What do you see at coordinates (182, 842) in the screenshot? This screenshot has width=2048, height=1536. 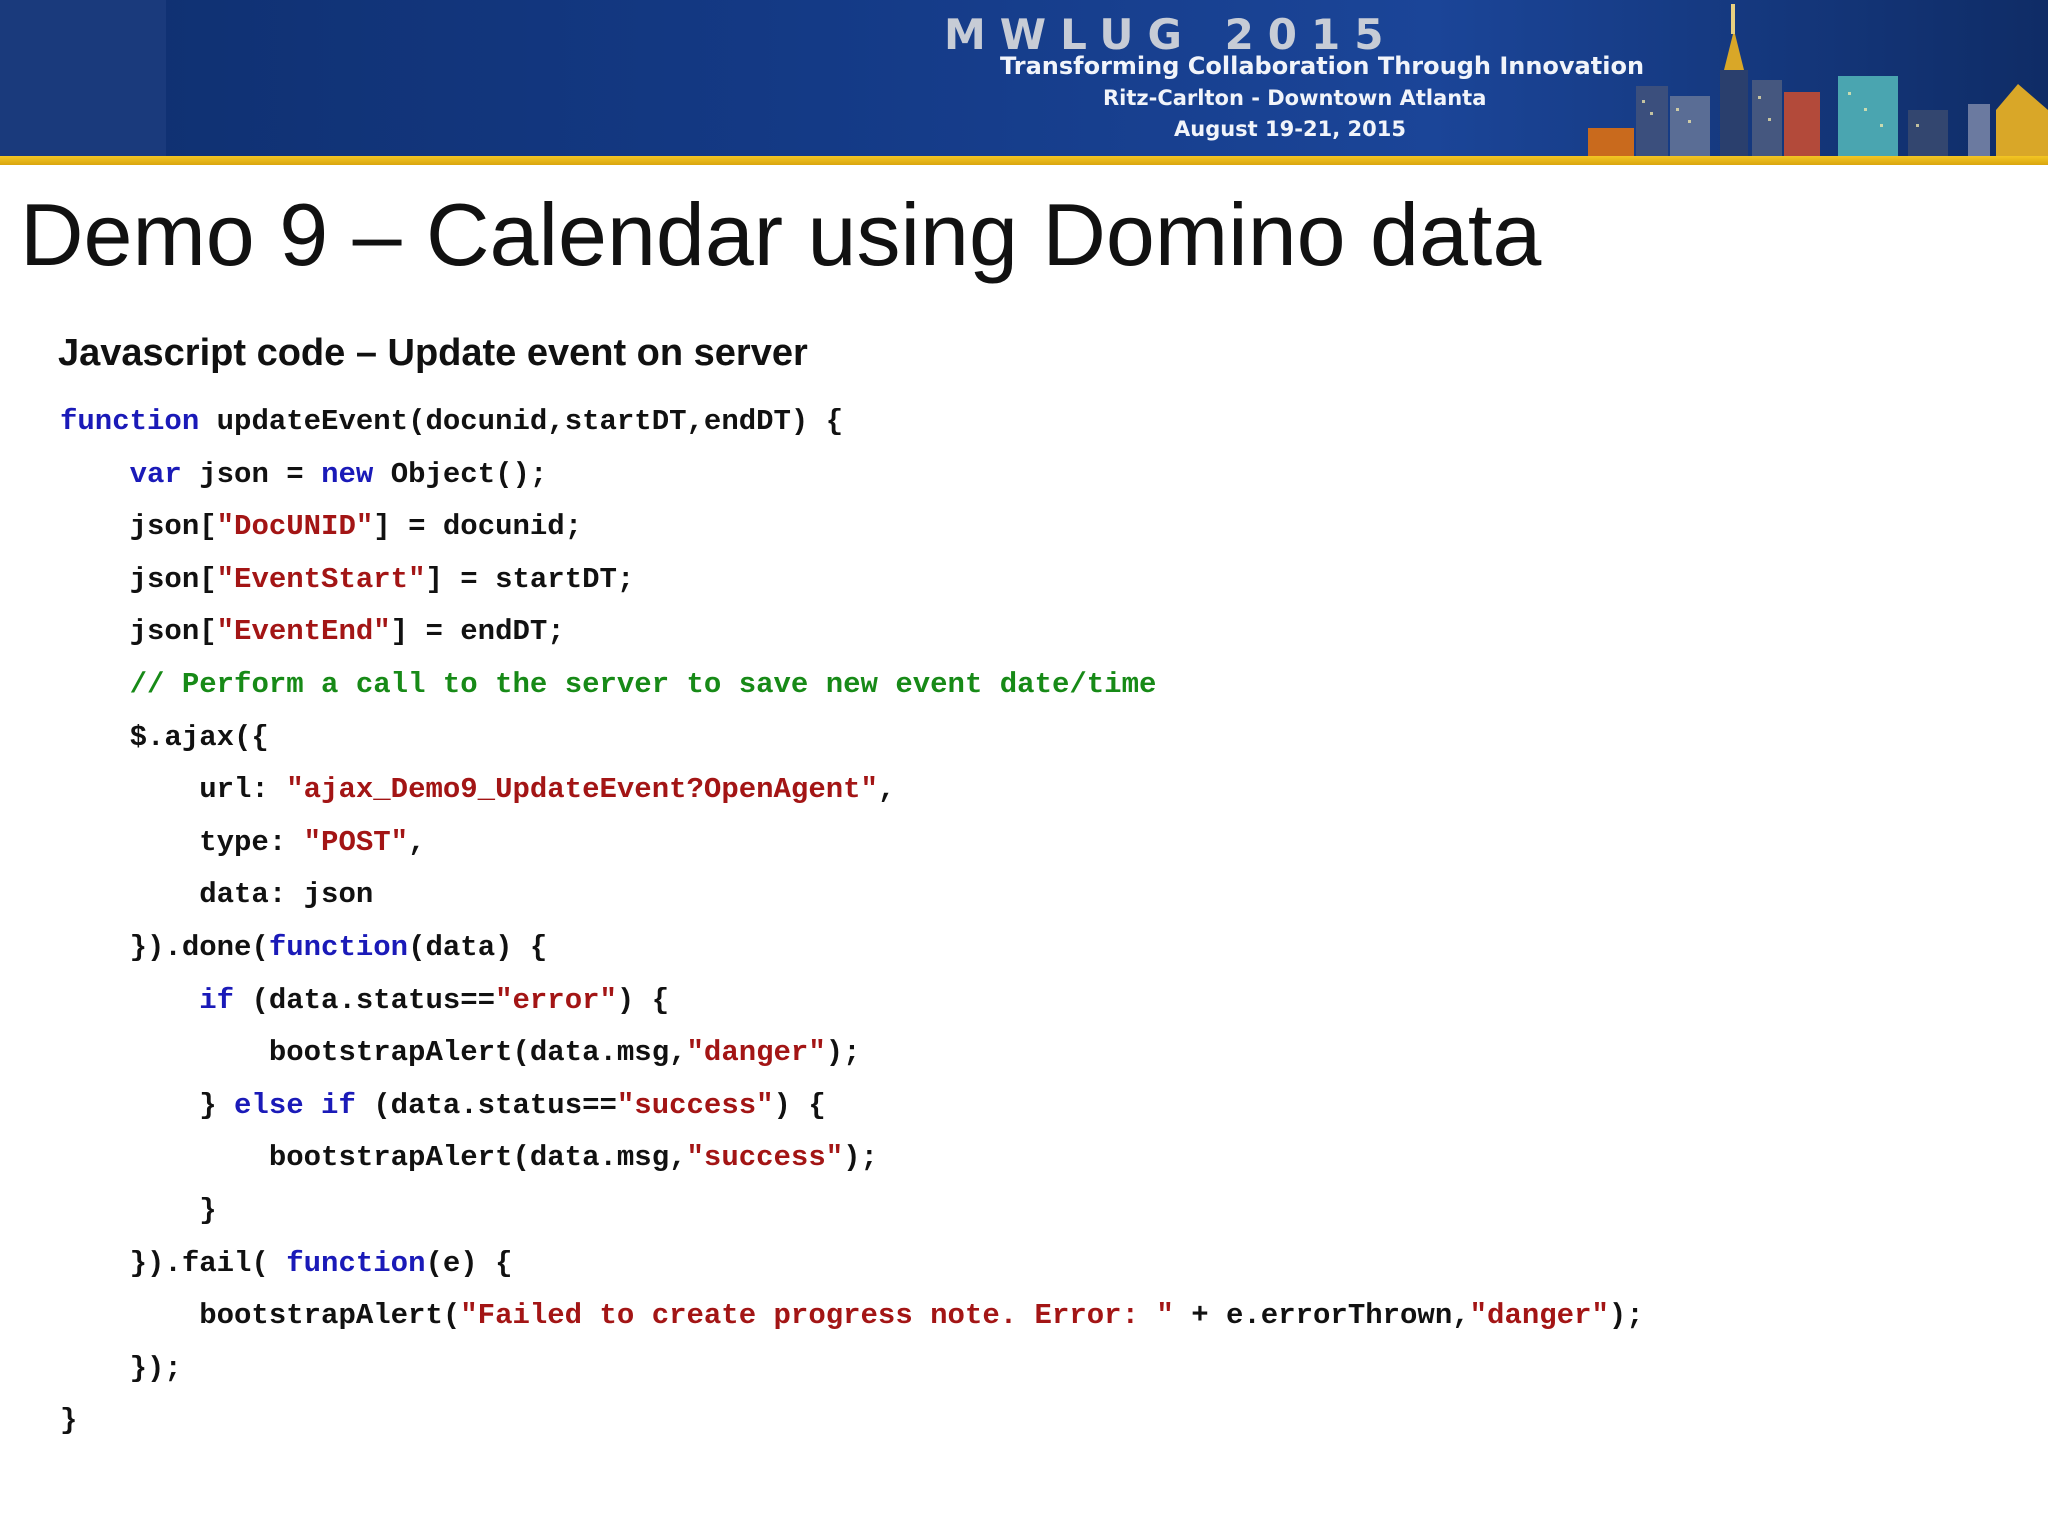 I see `code-text: type:` at bounding box center [182, 842].